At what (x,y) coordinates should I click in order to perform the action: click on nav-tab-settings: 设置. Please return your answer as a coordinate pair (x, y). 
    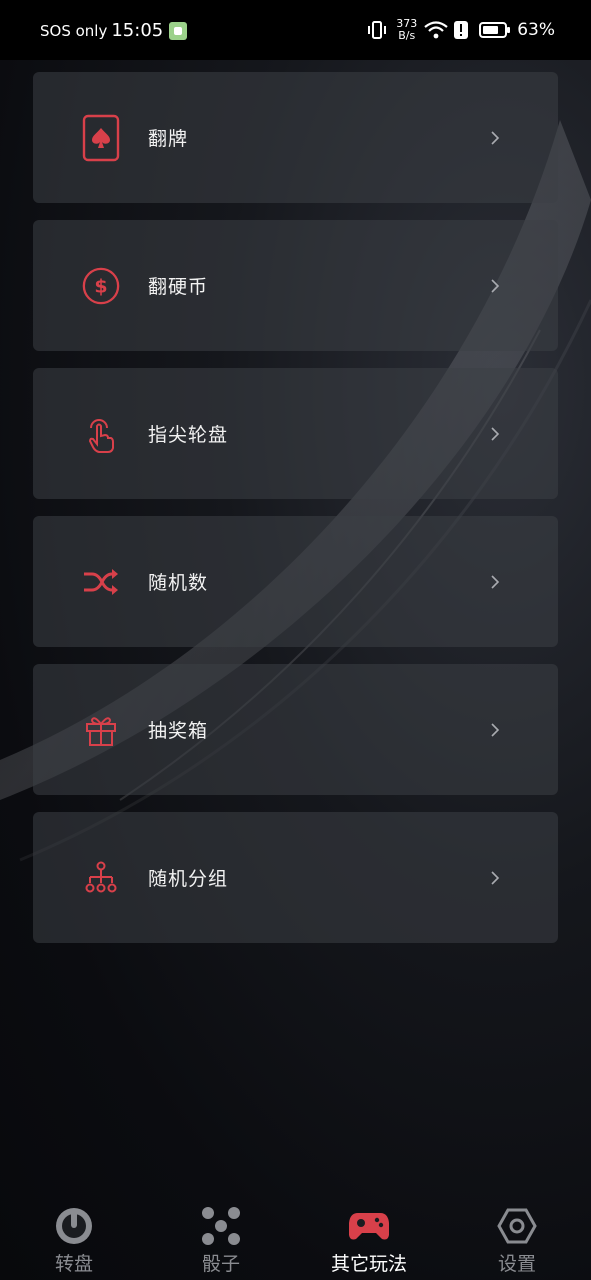
    Looking at the image, I should click on (517, 1240).